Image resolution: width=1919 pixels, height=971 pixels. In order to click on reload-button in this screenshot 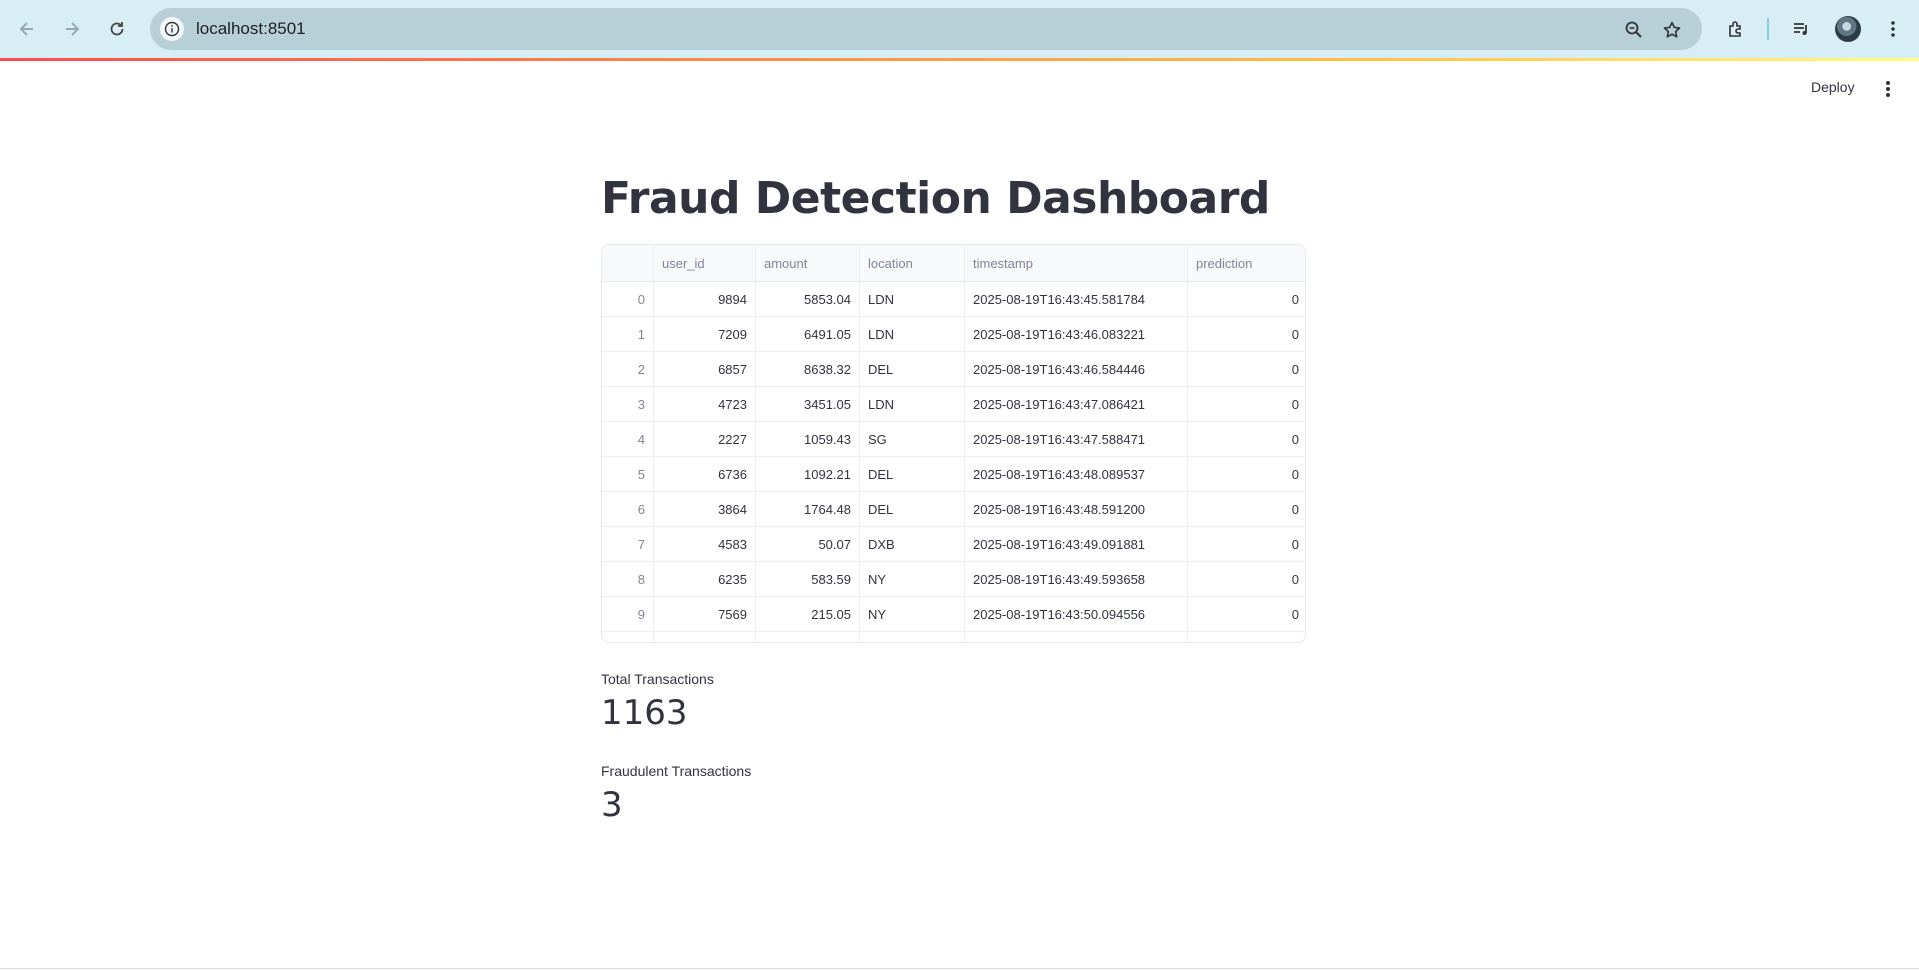, I will do `click(117, 29)`.